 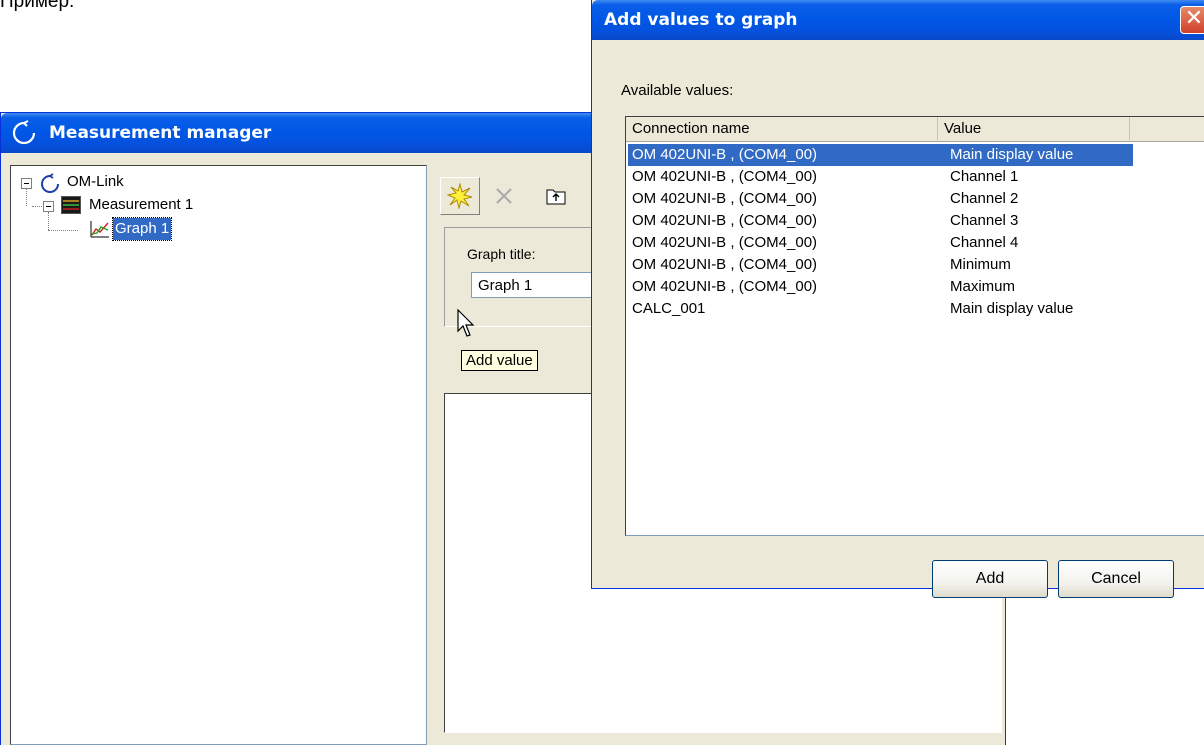 I want to click on tree-item-om-link: OM-Link, so click(x=117, y=183).